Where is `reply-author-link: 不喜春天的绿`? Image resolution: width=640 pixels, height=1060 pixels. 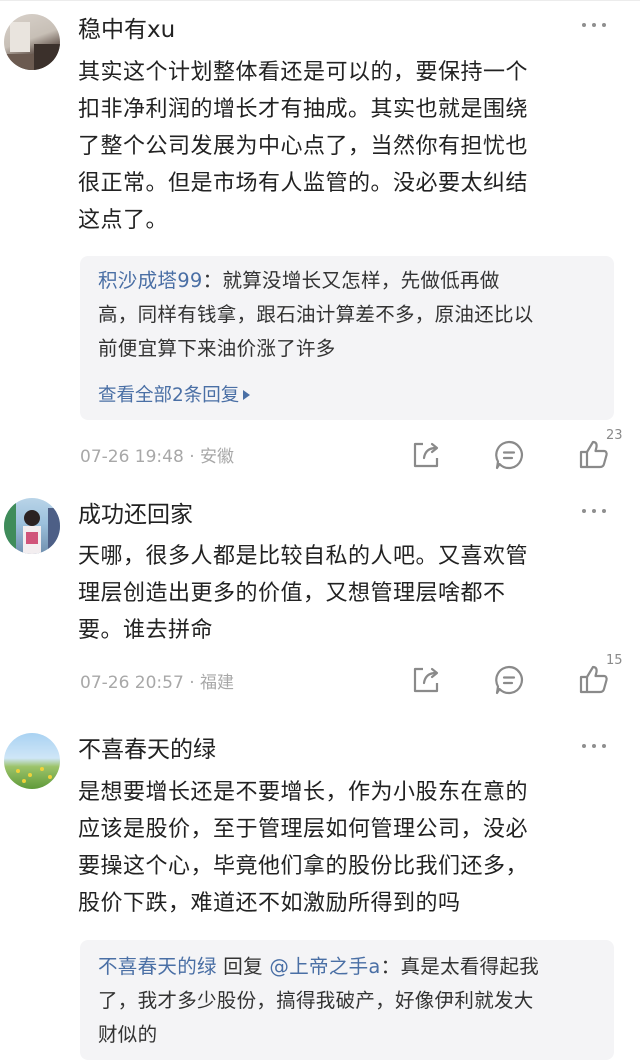
reply-author-link: 不喜春天的绿 is located at coordinates (157, 966).